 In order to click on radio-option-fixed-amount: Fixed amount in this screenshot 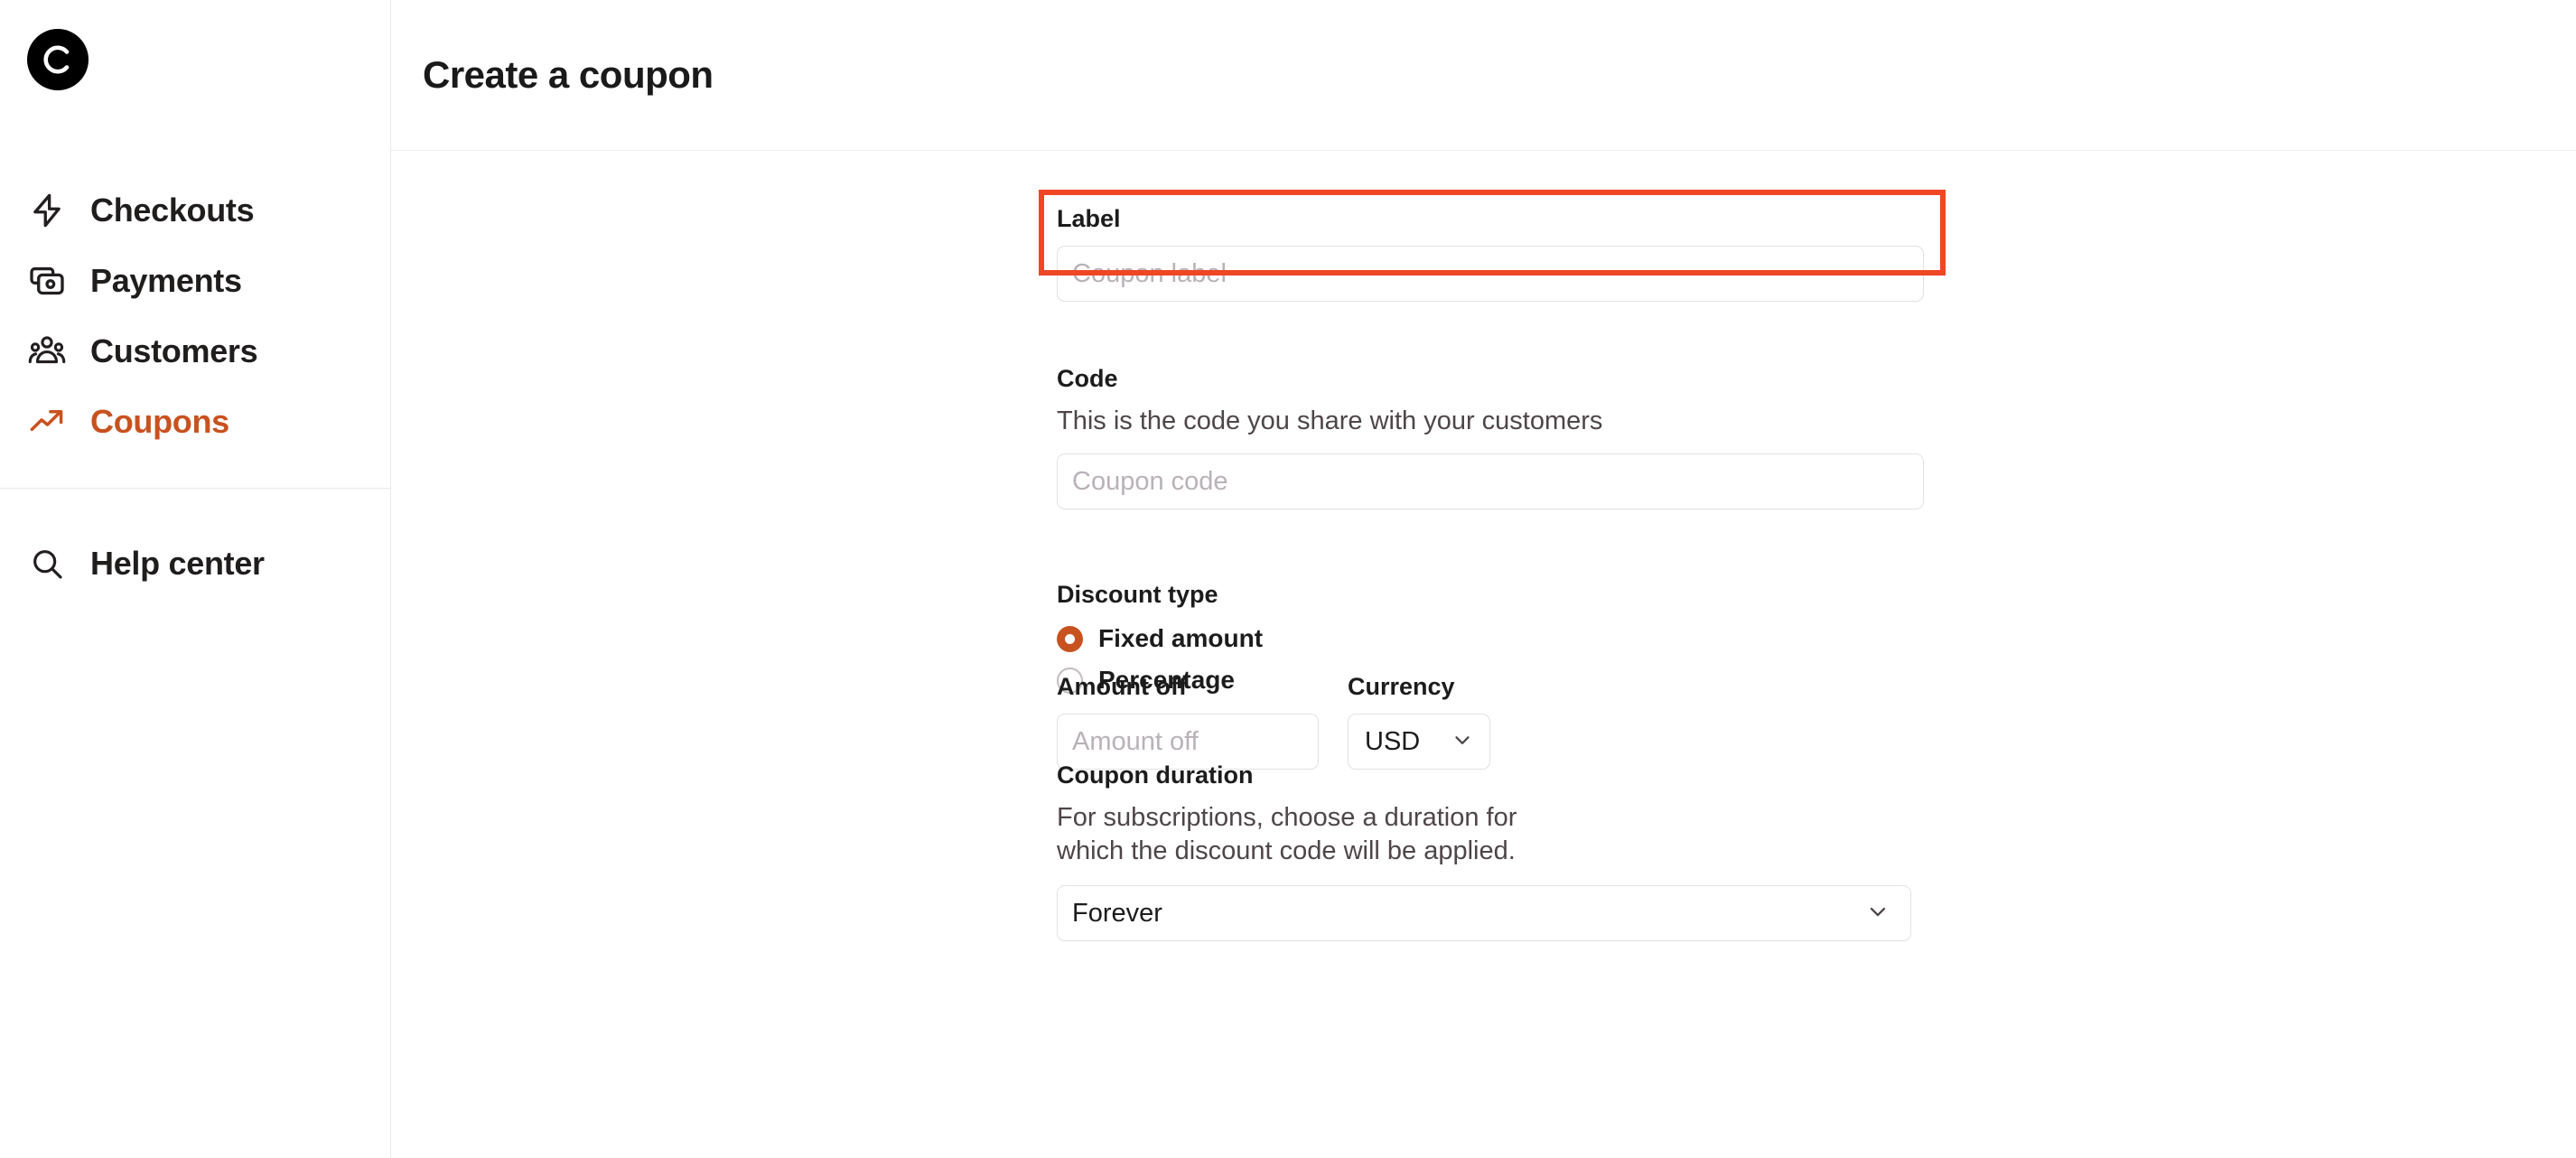, I will do `click(1160, 639)`.